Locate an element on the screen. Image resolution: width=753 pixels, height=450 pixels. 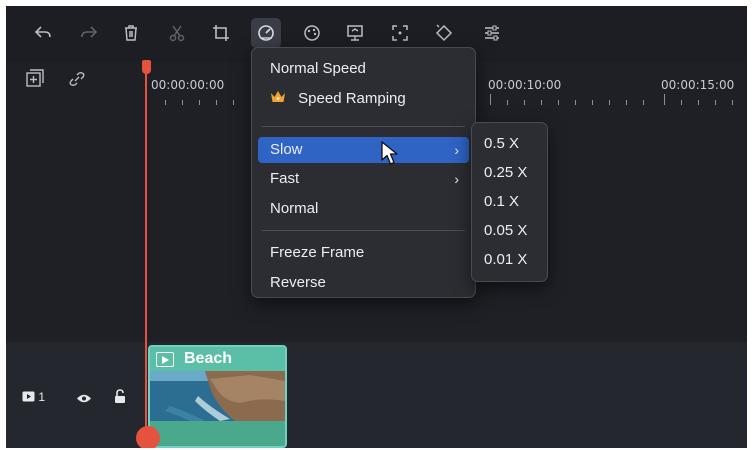
export-frame-icon is located at coordinates (355, 33).